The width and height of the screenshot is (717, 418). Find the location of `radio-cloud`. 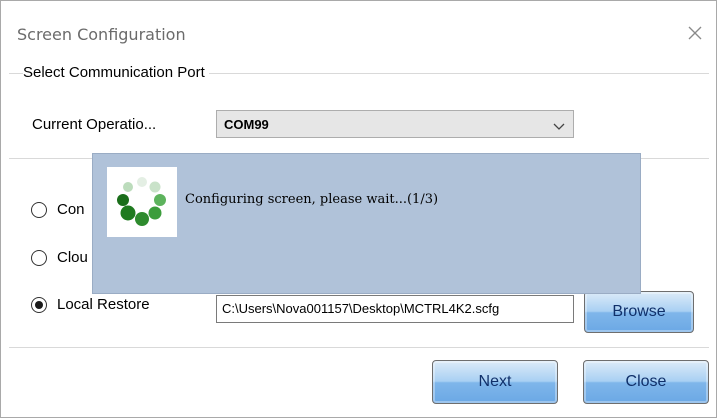

radio-cloud is located at coordinates (39, 258).